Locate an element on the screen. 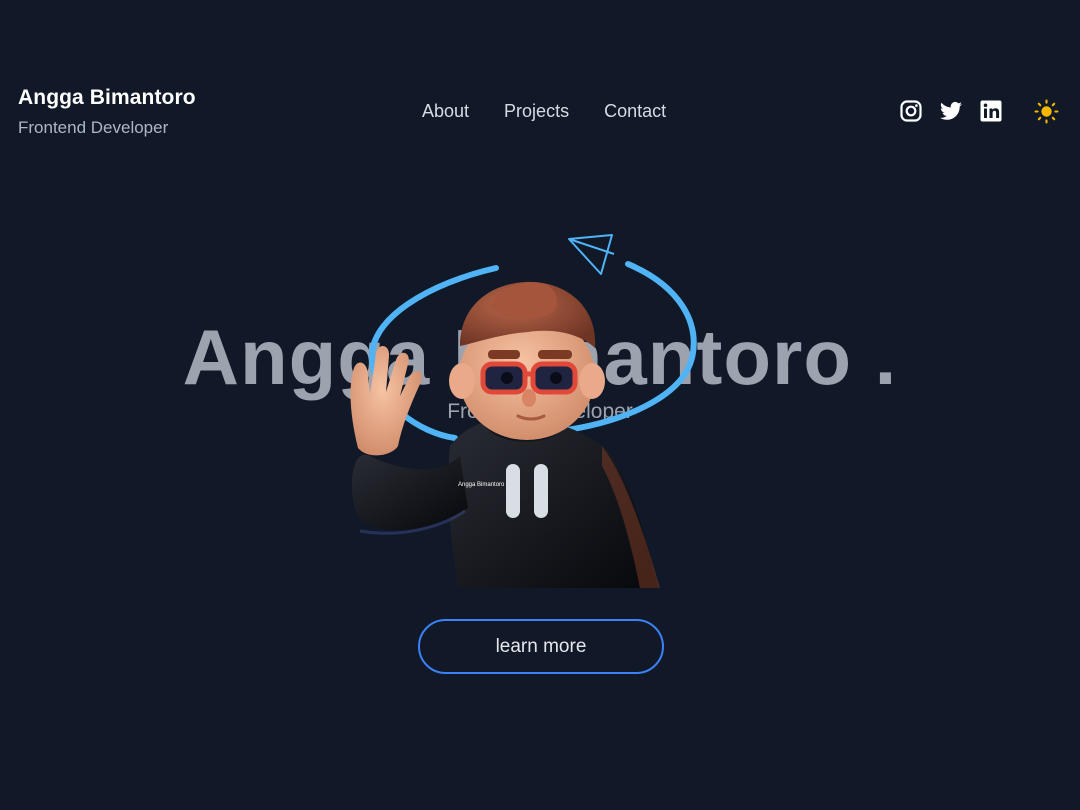  nav-contact-link: Contact is located at coordinates (635, 111).